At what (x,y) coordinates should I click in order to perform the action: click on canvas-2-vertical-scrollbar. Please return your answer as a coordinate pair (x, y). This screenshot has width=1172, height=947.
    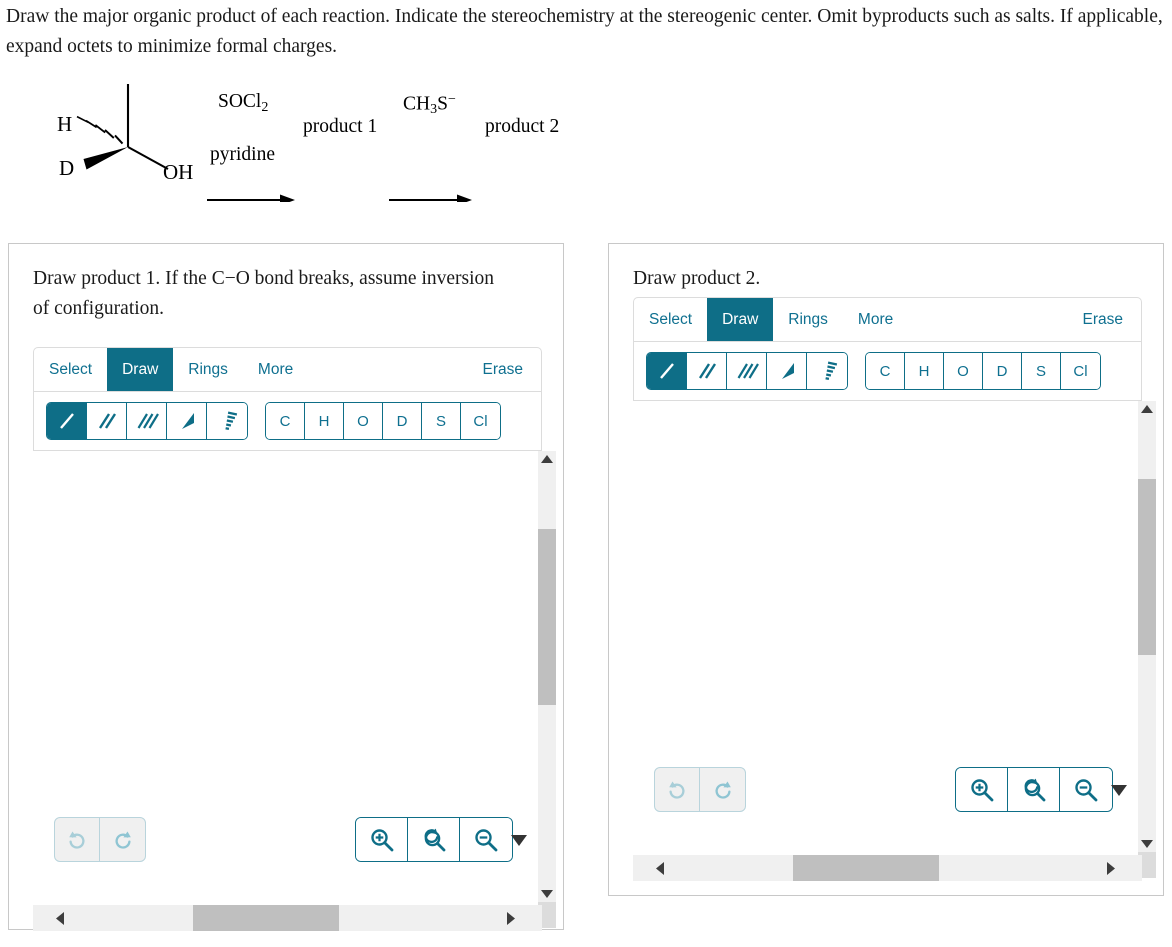
    Looking at the image, I should click on (1147, 639).